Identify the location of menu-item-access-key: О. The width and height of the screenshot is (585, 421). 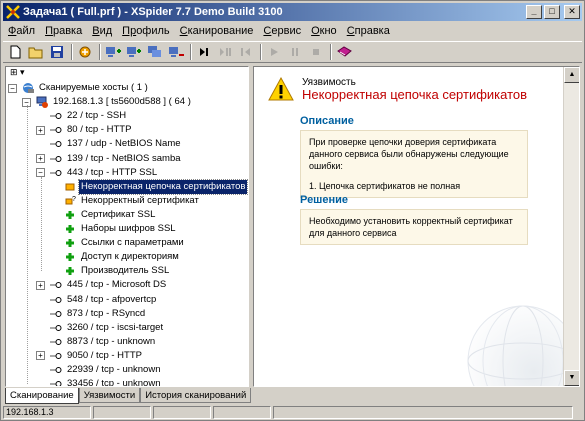
(315, 31).